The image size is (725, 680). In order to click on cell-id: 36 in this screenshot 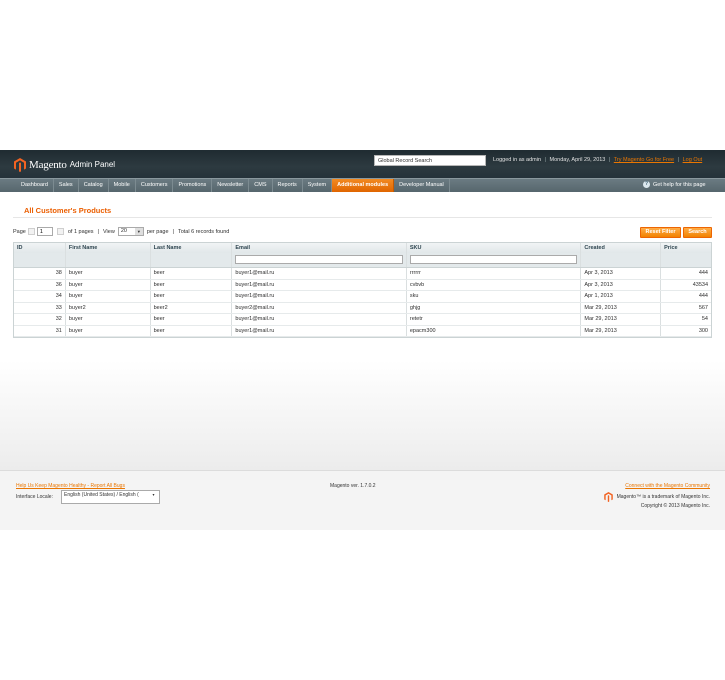, I will do `click(40, 284)`.